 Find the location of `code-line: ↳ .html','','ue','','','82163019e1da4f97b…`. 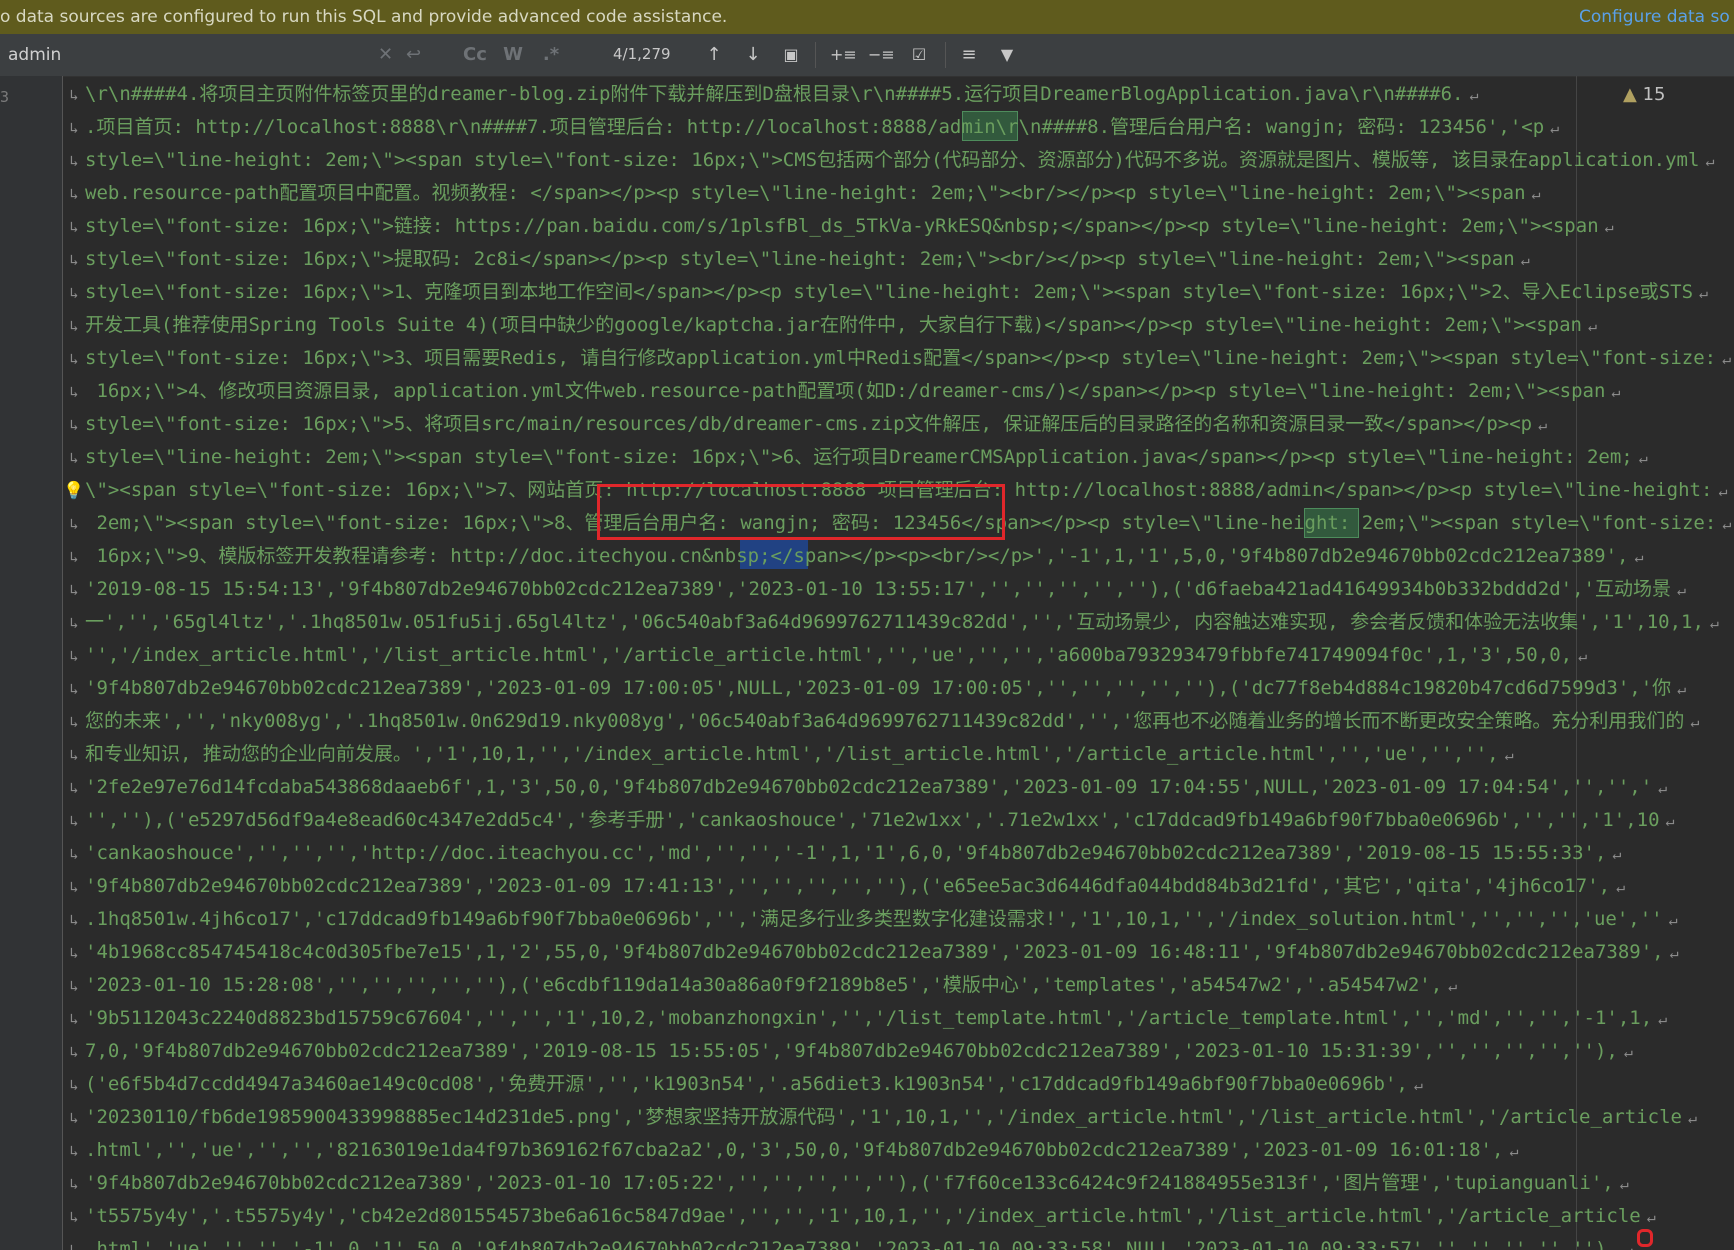

code-line: ↳ .html','','ue','','','82163019e1da4f97b… is located at coordinates (898, 1150).